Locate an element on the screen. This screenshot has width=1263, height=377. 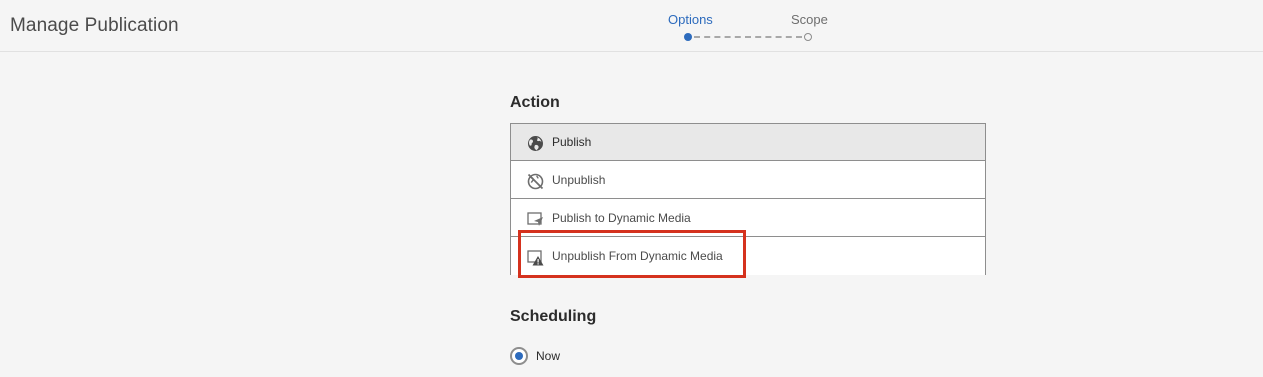
globe-icon is located at coordinates (535, 143).